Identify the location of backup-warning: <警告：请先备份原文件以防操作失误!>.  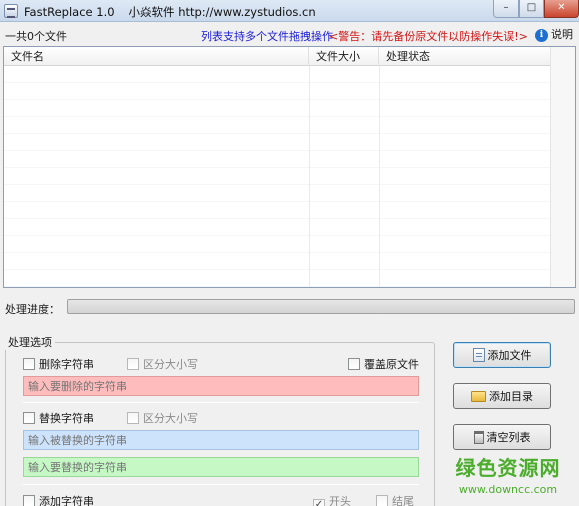
(428, 36).